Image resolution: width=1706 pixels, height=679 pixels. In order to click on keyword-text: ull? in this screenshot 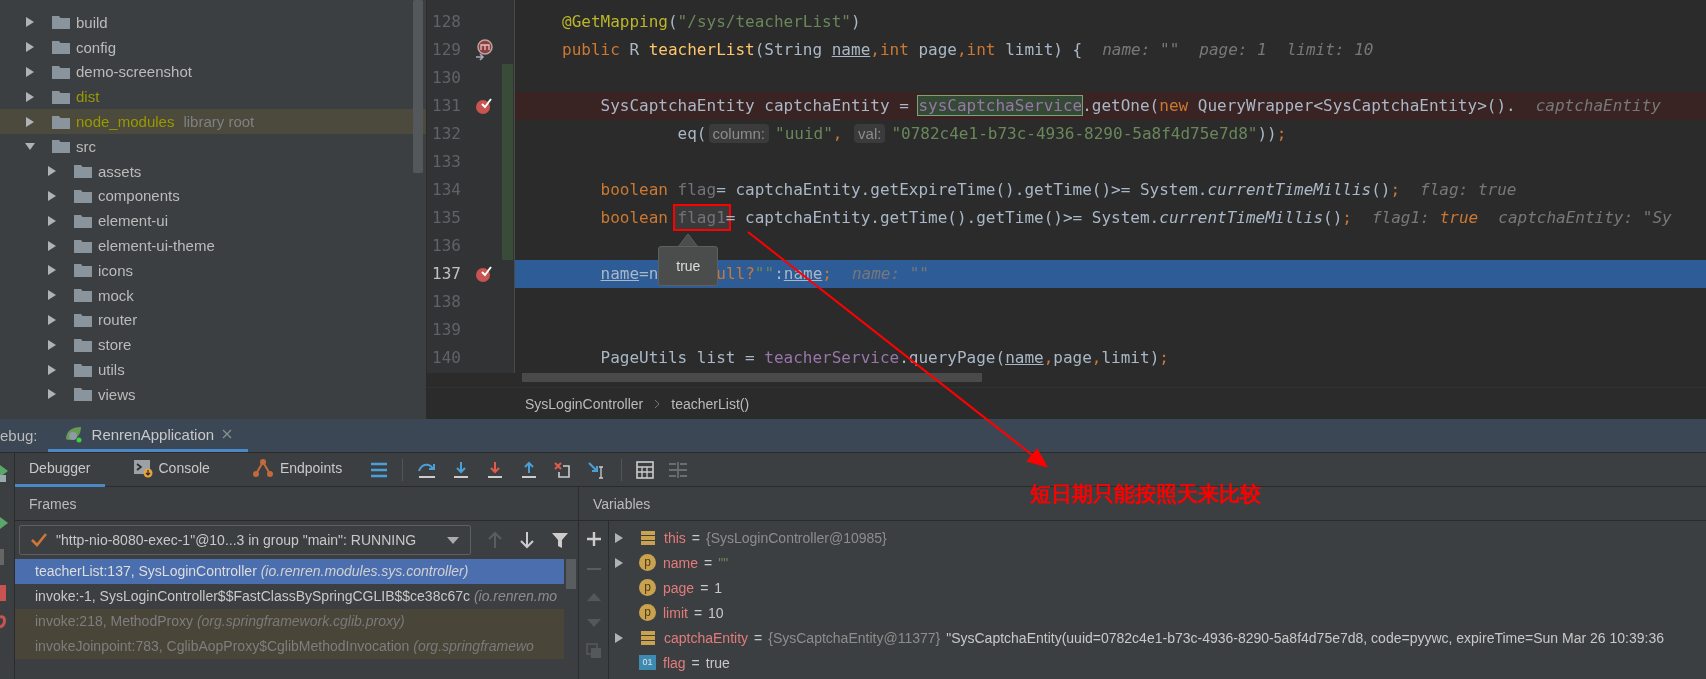, I will do `click(735, 273)`.